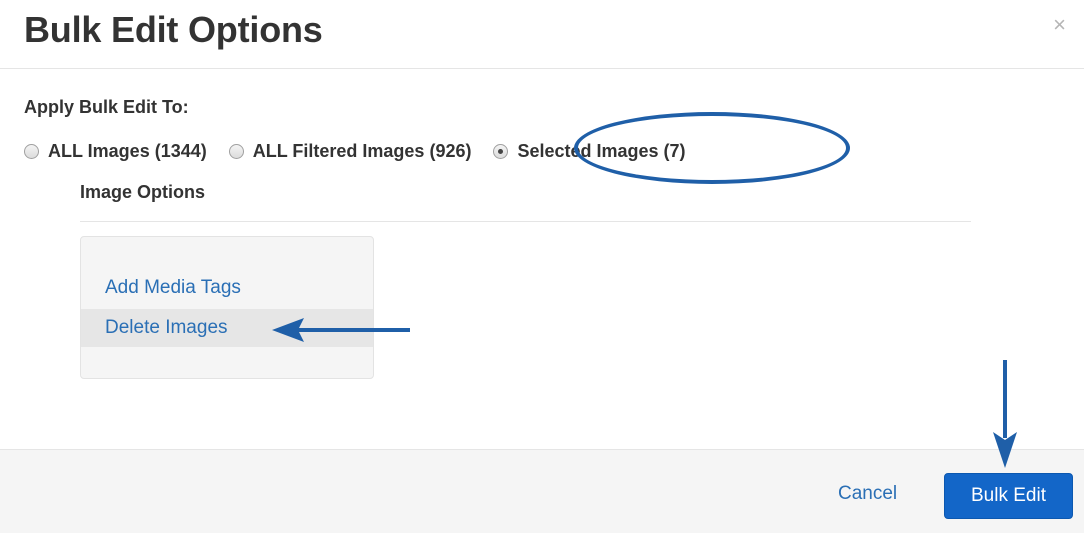 This screenshot has height=533, width=1084. I want to click on radio-label: ALL Filtered Images (926), so click(362, 150).